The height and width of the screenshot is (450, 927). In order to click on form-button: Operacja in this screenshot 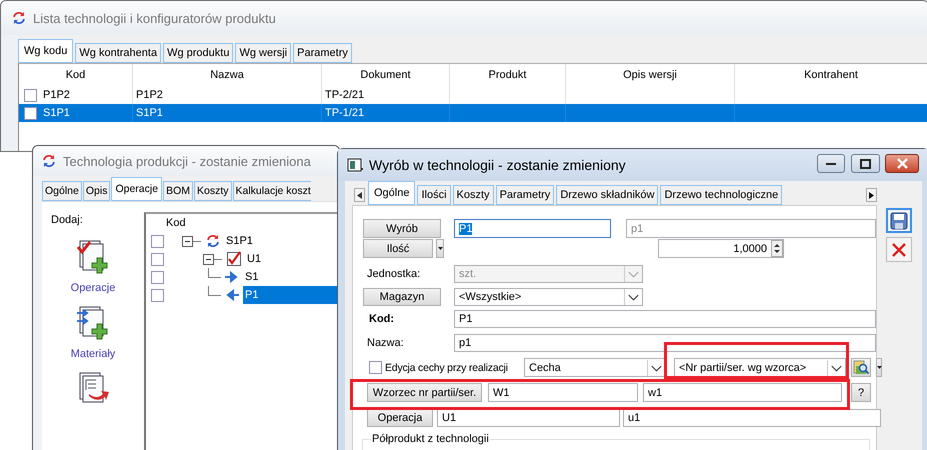, I will do `click(400, 418)`.